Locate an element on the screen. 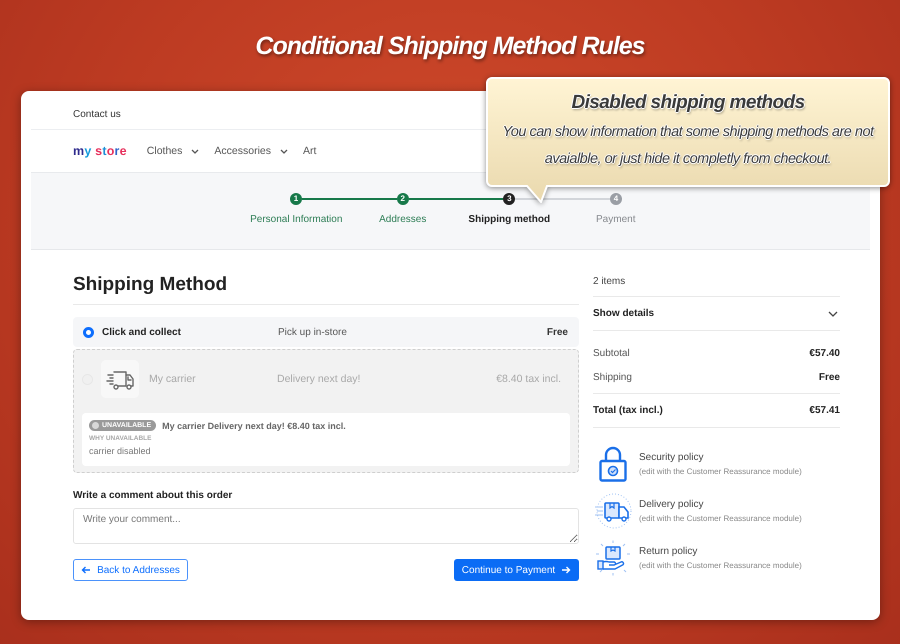 Image resolution: width=900 pixels, height=644 pixels. summary-value: €57.40 is located at coordinates (824, 353).